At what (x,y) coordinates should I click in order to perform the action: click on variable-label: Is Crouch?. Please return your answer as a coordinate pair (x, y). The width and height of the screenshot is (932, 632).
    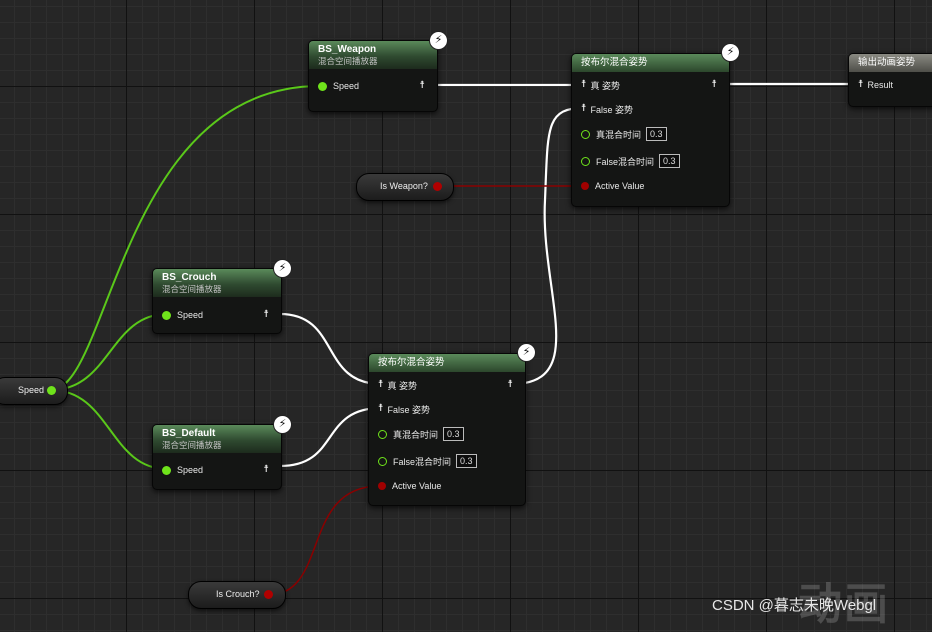
    Looking at the image, I should click on (238, 594).